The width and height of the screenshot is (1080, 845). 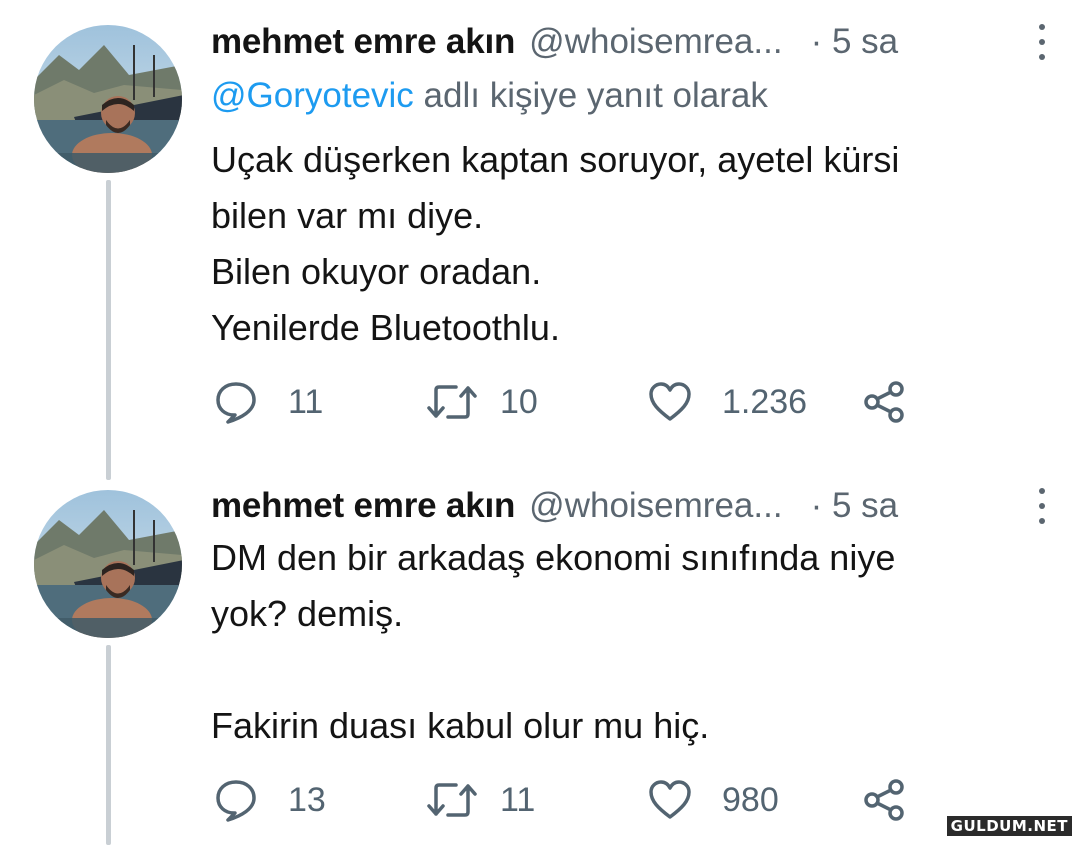 What do you see at coordinates (268, 402) in the screenshot?
I see `reply-button: 11` at bounding box center [268, 402].